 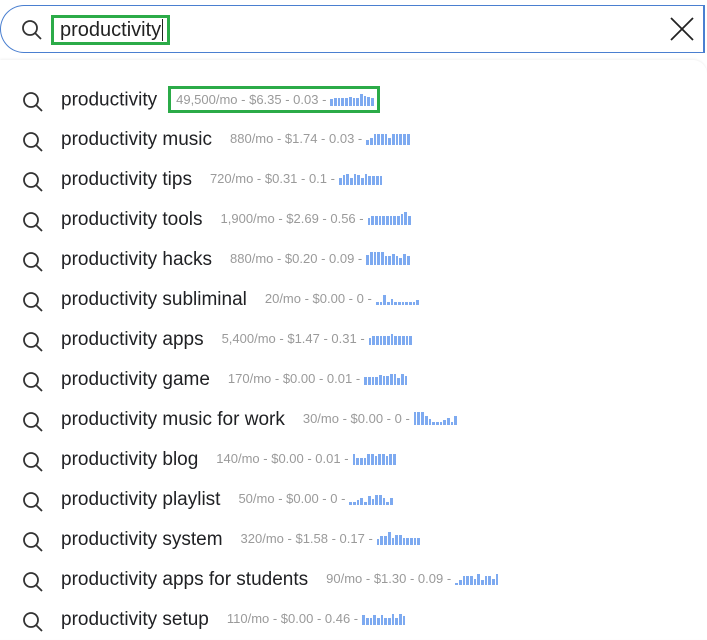 I want to click on suggestion-keyword-row: productivity blog 140/mo - $0.00 - 0.01 -, so click(x=228, y=460).